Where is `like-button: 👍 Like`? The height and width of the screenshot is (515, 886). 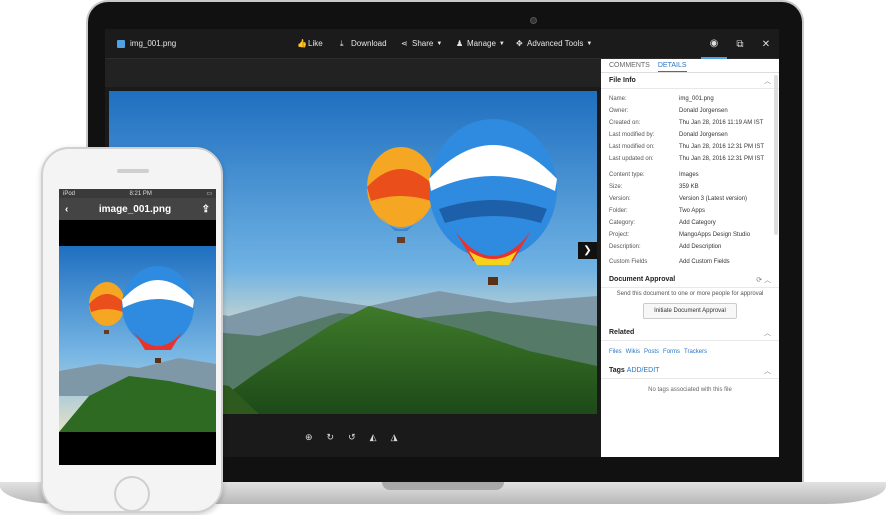 like-button: 👍 Like is located at coordinates (310, 43).